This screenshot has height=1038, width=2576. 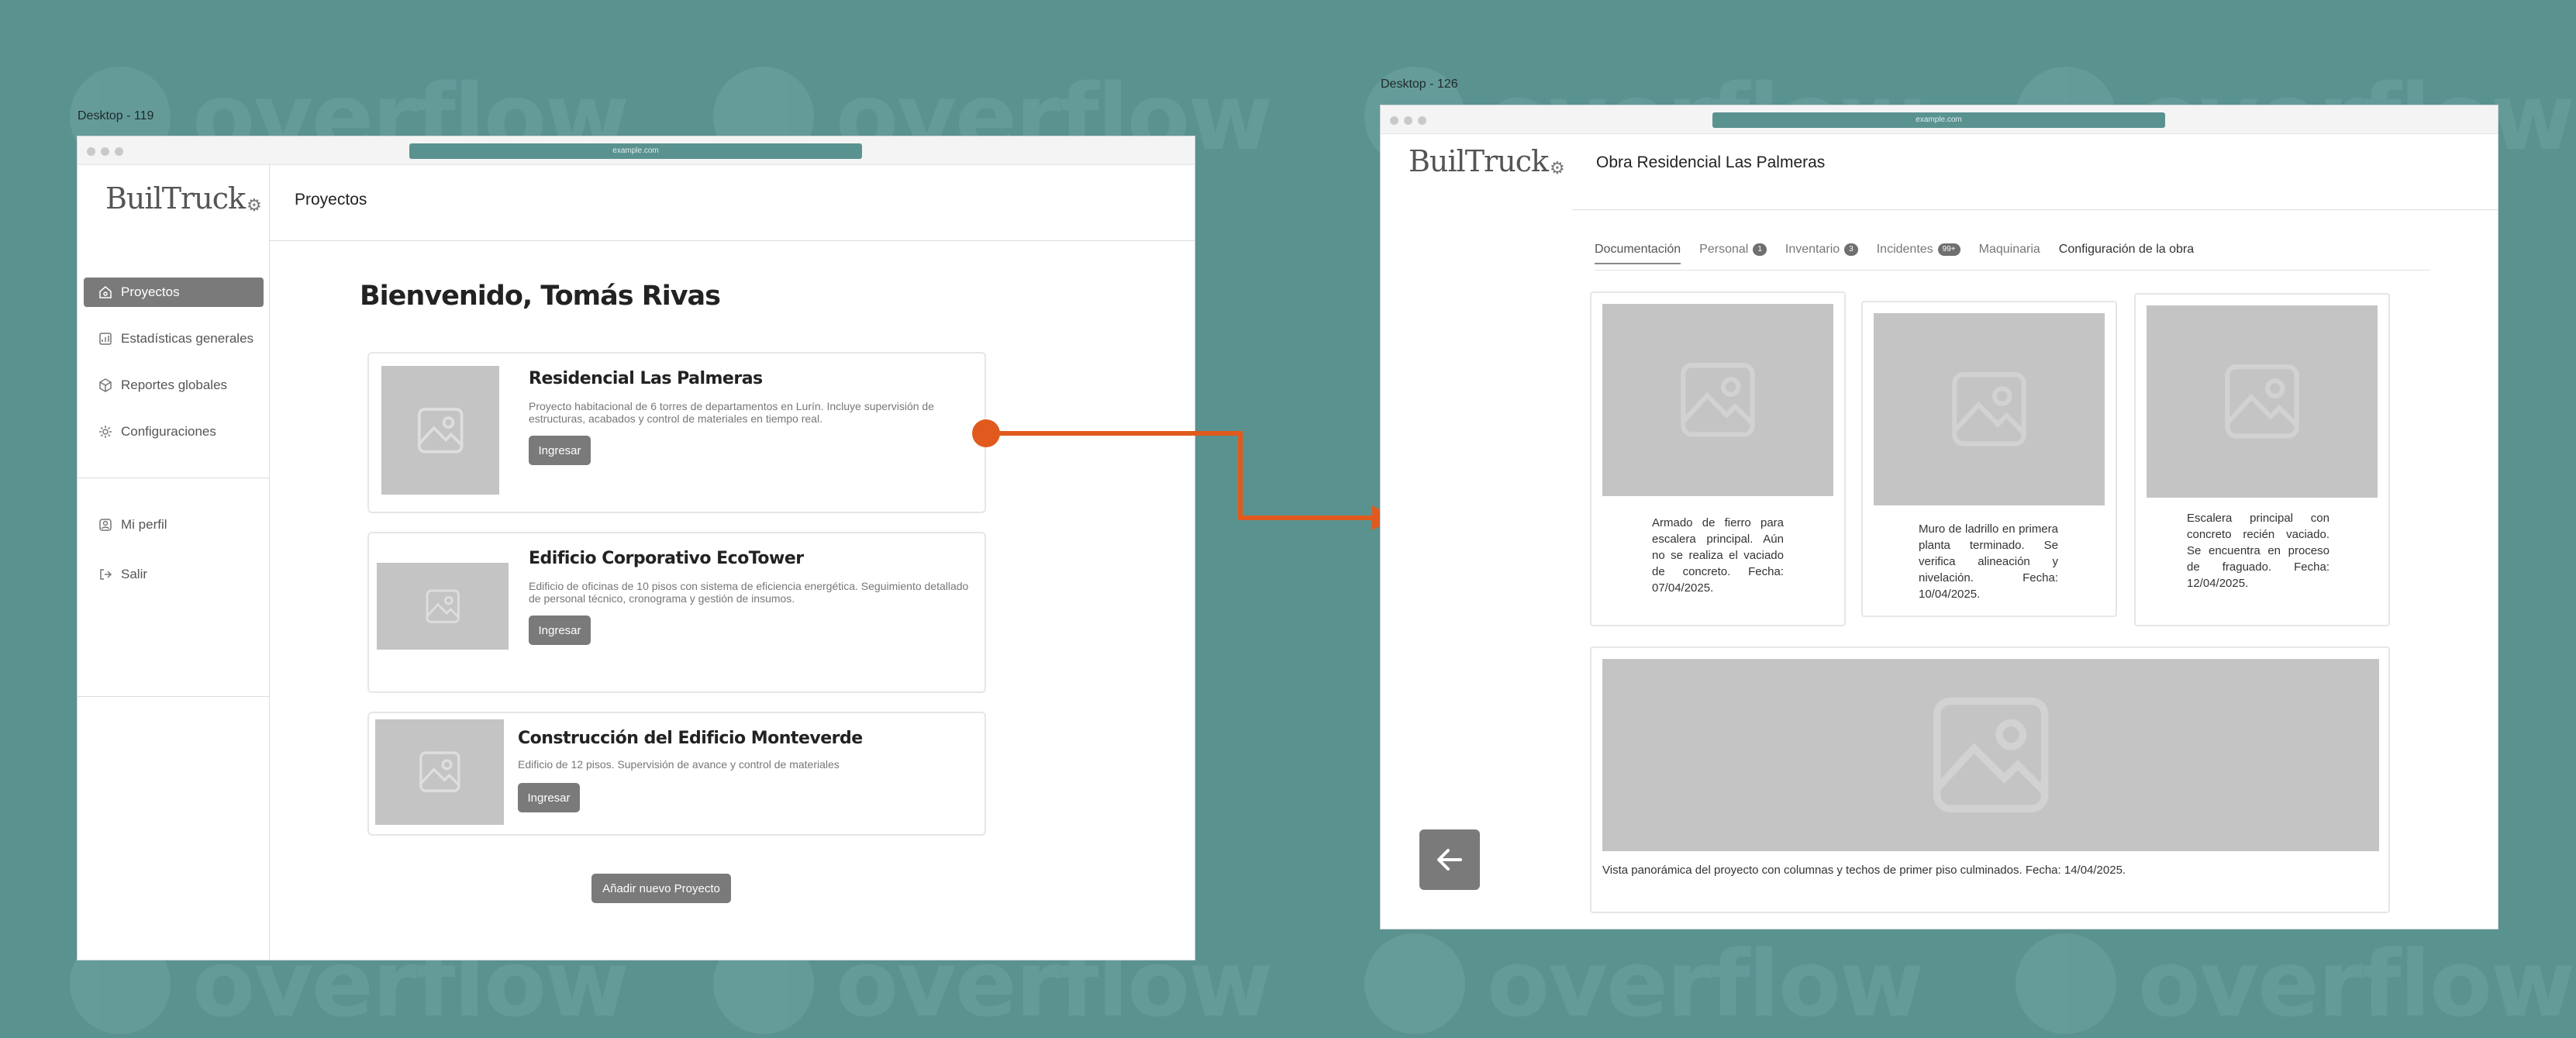 What do you see at coordinates (106, 574) in the screenshot?
I see `logout-icon` at bounding box center [106, 574].